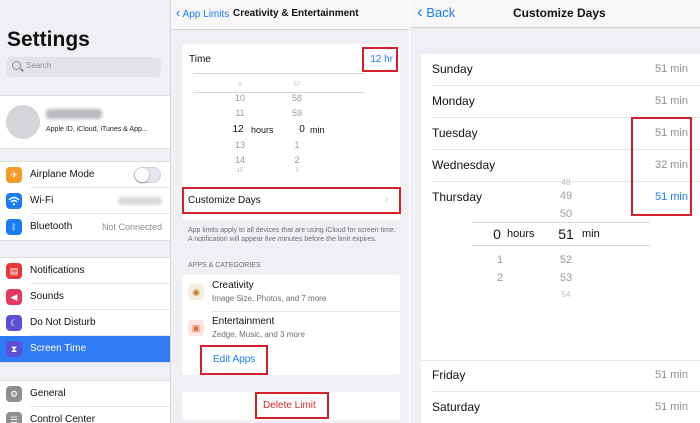 This screenshot has height=423, width=700. I want to click on picker-minute: 54, so click(566, 294).